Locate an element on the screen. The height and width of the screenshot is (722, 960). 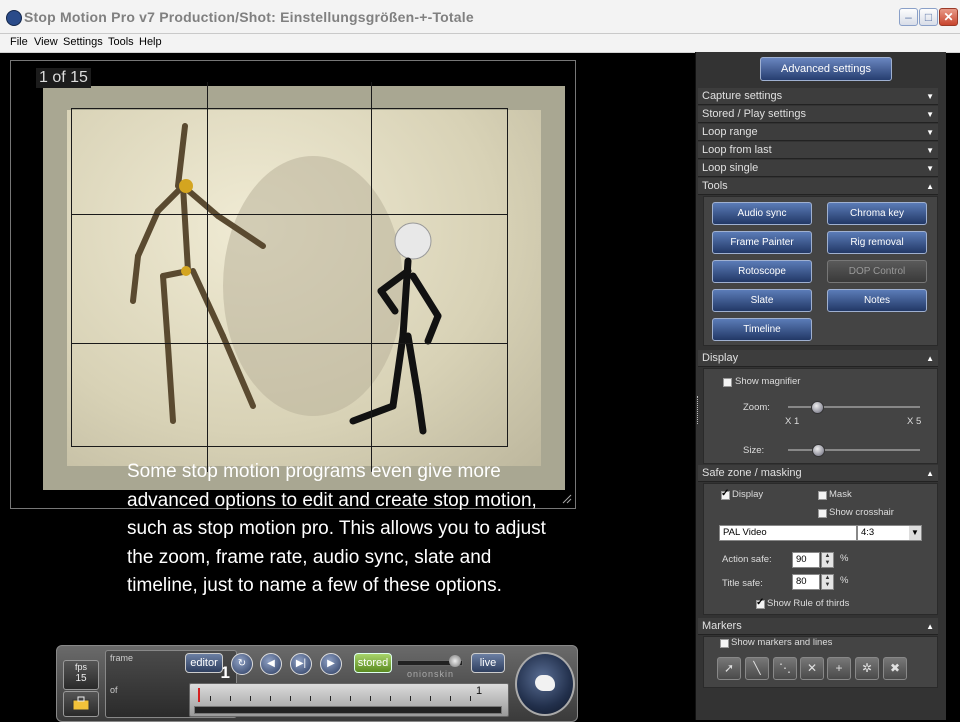
show-markers-checkbox is located at coordinates (724, 643).